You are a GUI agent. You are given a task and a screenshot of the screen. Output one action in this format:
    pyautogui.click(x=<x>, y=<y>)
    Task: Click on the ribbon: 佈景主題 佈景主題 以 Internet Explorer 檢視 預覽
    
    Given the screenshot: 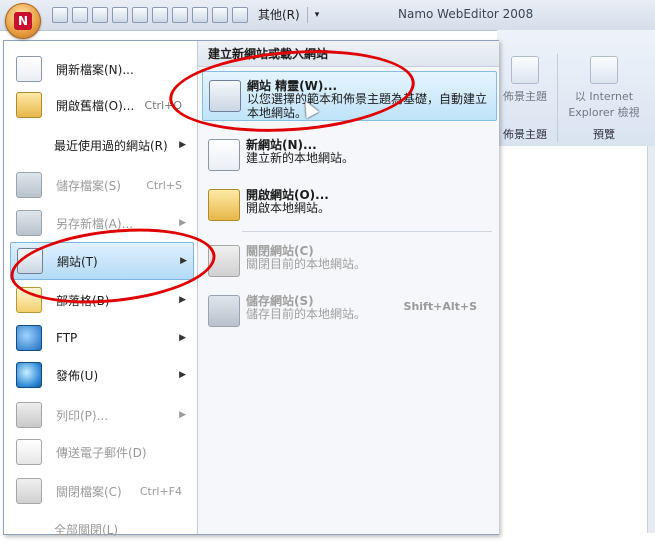 What is the action you would take?
    pyautogui.click(x=576, y=88)
    